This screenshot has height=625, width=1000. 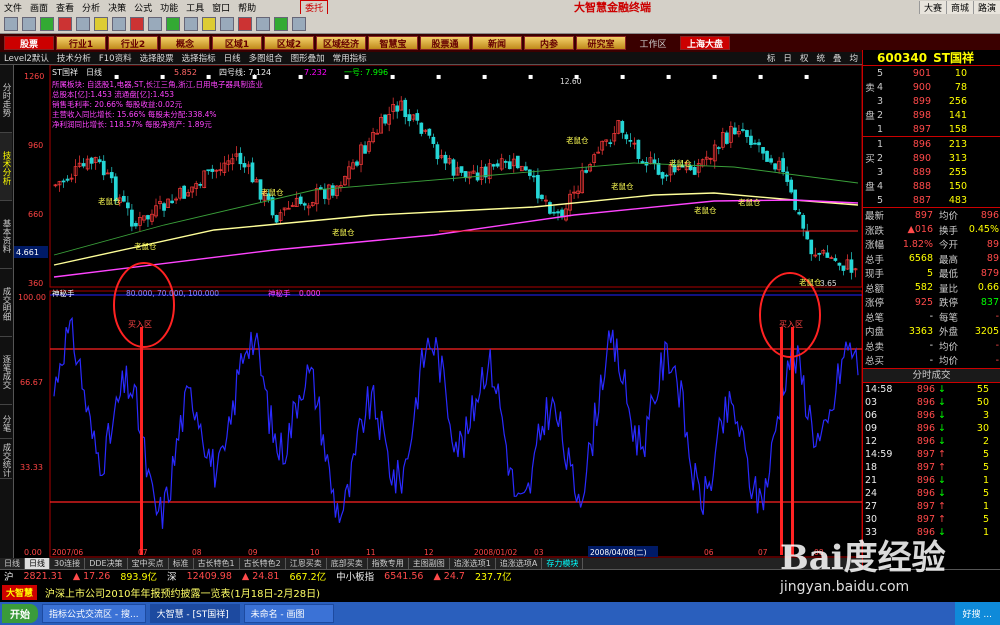 I want to click on indicator-tab-10: 指数专用, so click(x=388, y=563).